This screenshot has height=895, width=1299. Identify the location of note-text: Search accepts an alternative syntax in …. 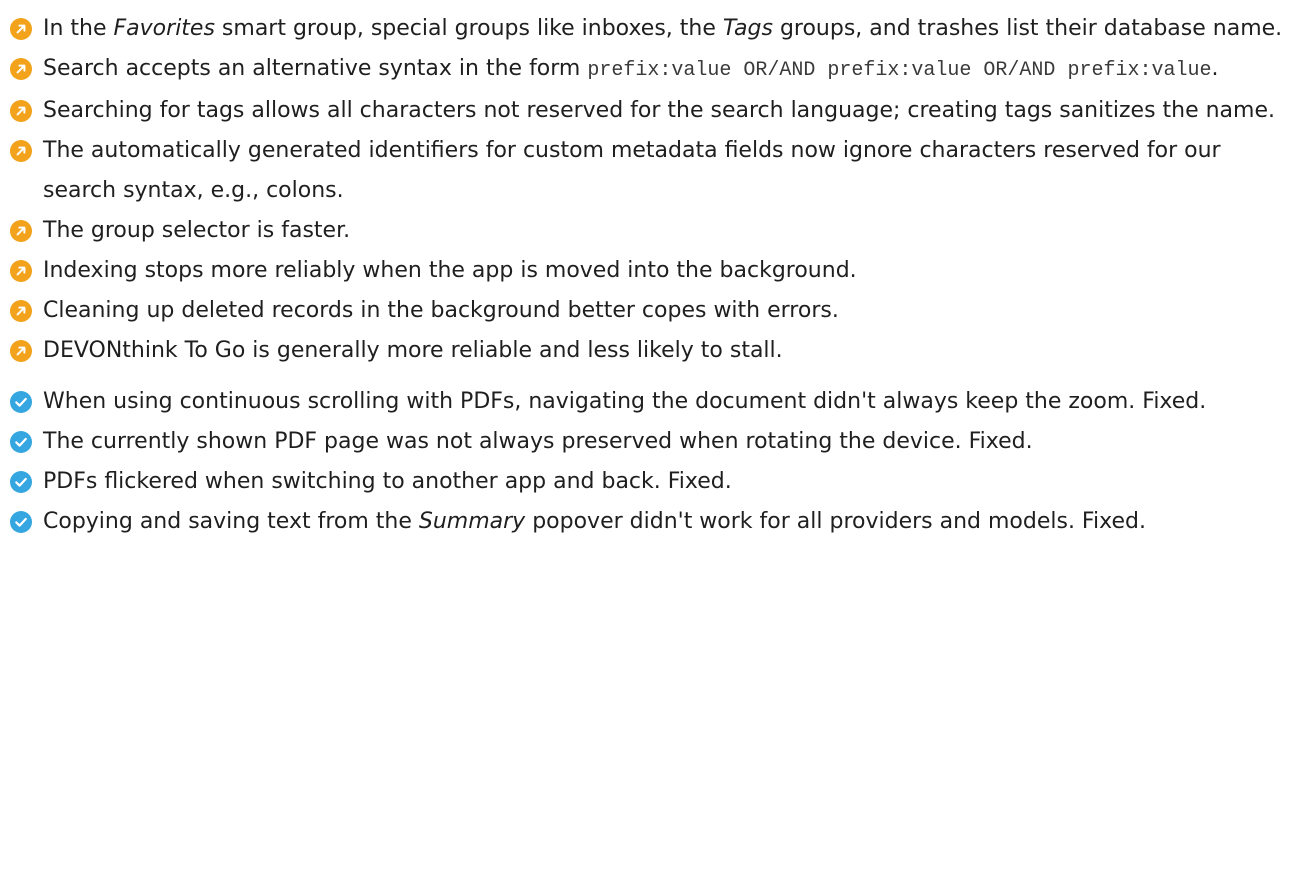
(631, 69).